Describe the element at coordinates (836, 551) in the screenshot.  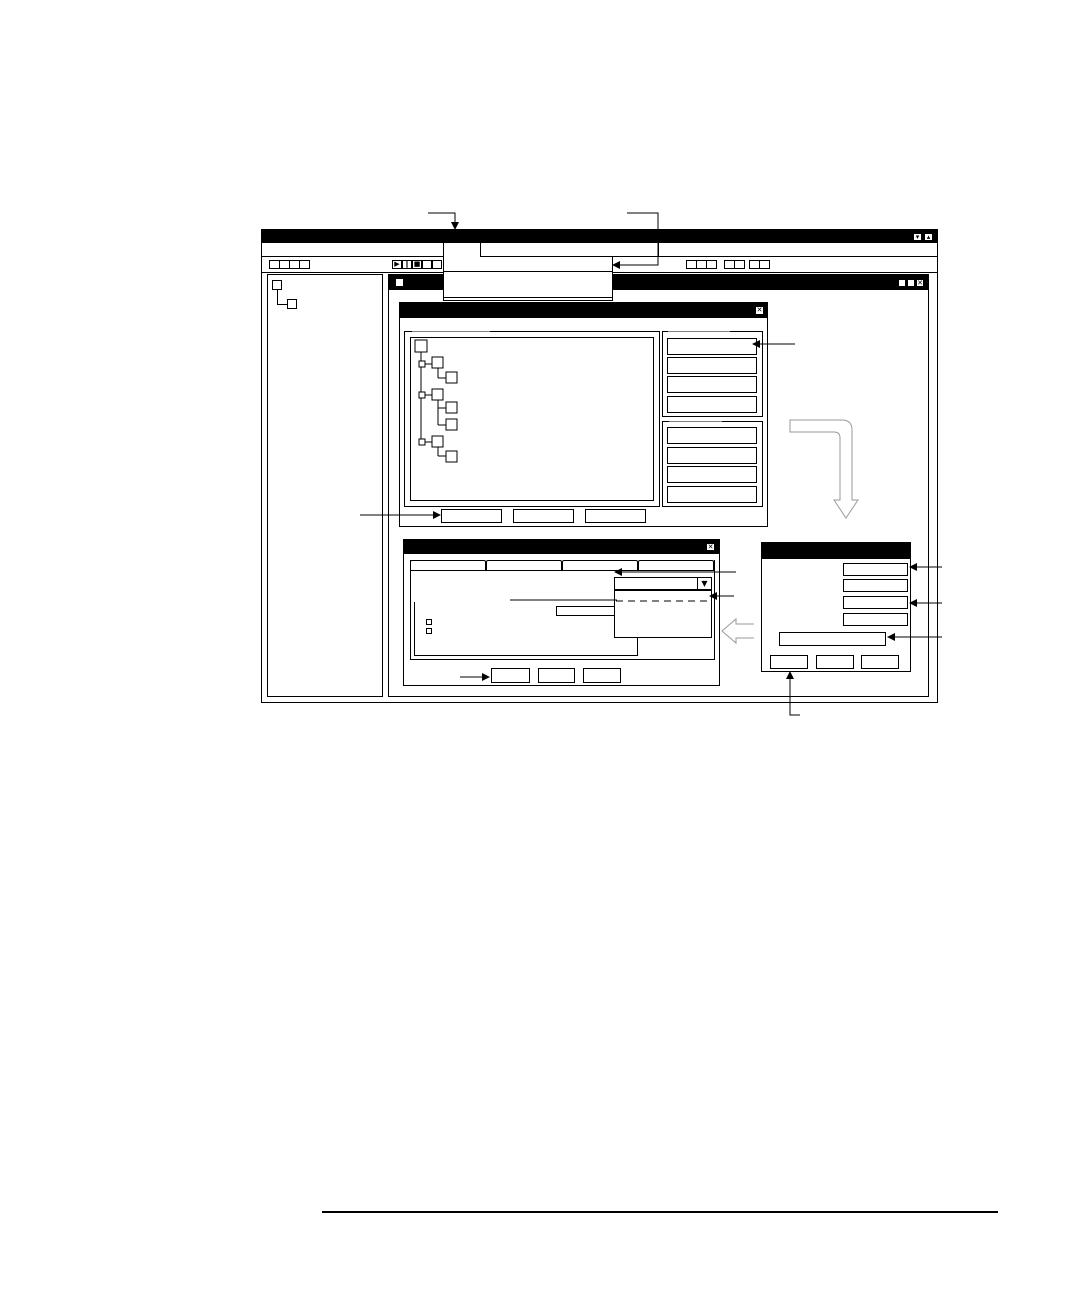
I see `small-dialog-title-bar` at that location.